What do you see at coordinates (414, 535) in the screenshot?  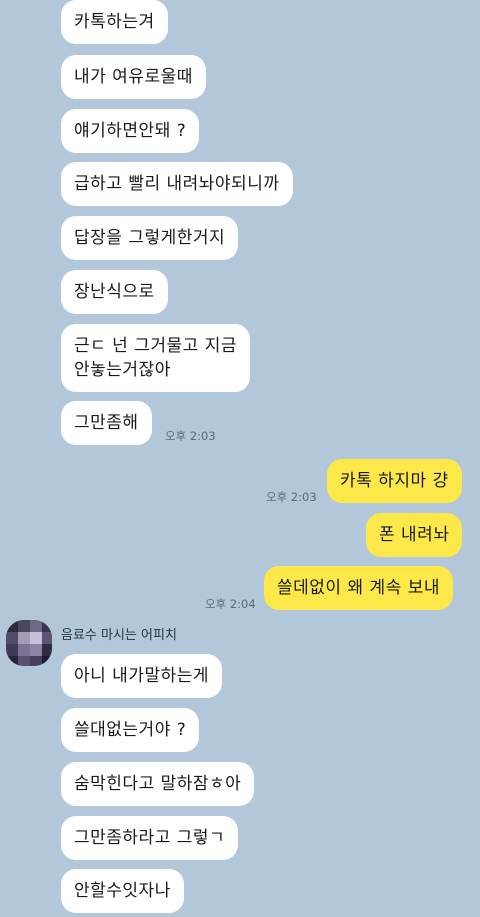 I see `outgoing-message: 폰 내려놔` at bounding box center [414, 535].